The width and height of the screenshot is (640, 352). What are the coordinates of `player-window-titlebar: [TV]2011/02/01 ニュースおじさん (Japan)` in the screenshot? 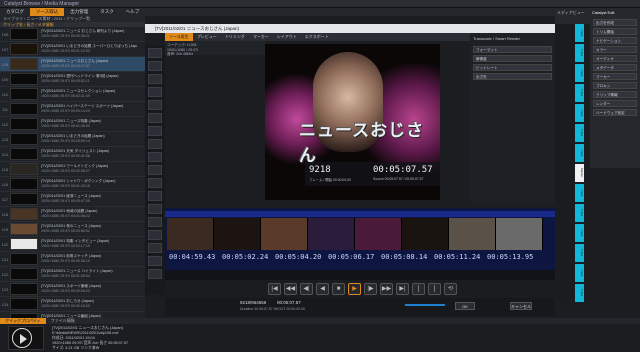 It's located at (350, 28).